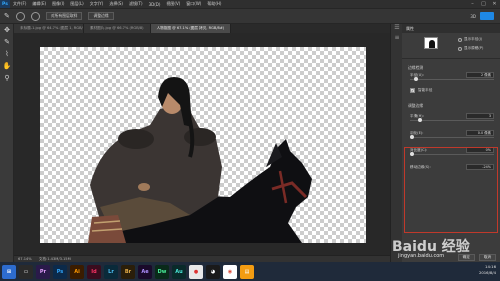 This screenshot has width=500, height=281. I want to click on window-controls: – □ ✕, so click(483, 4).